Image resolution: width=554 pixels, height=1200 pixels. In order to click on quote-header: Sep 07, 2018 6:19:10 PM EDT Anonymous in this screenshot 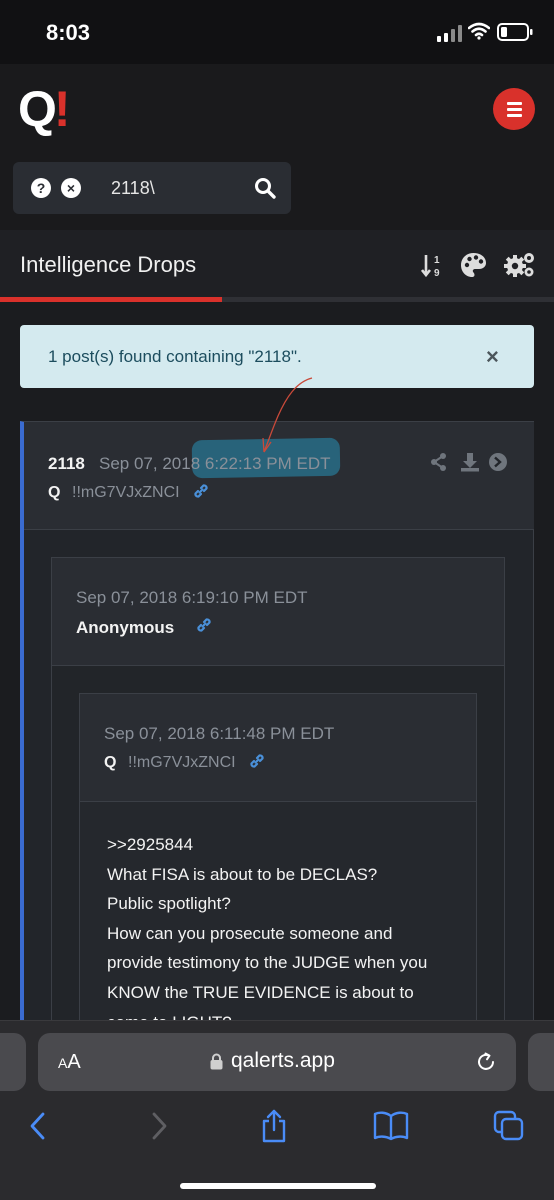, I will do `click(278, 612)`.